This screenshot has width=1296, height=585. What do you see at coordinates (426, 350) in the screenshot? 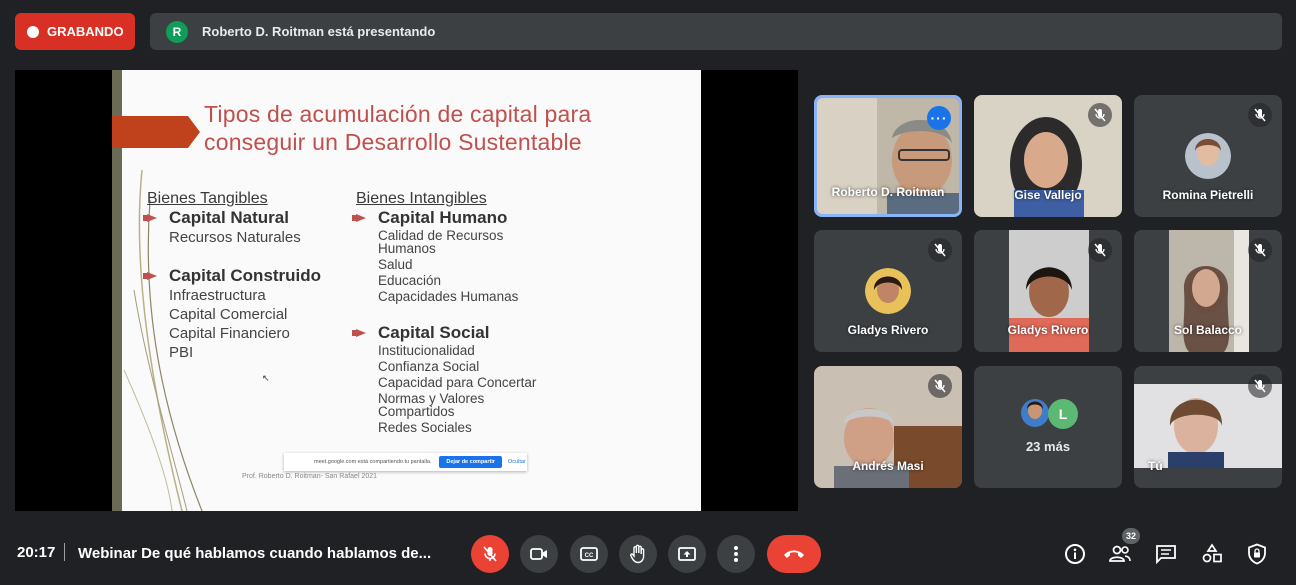
I see `item-sub: Institucionalidad` at bounding box center [426, 350].